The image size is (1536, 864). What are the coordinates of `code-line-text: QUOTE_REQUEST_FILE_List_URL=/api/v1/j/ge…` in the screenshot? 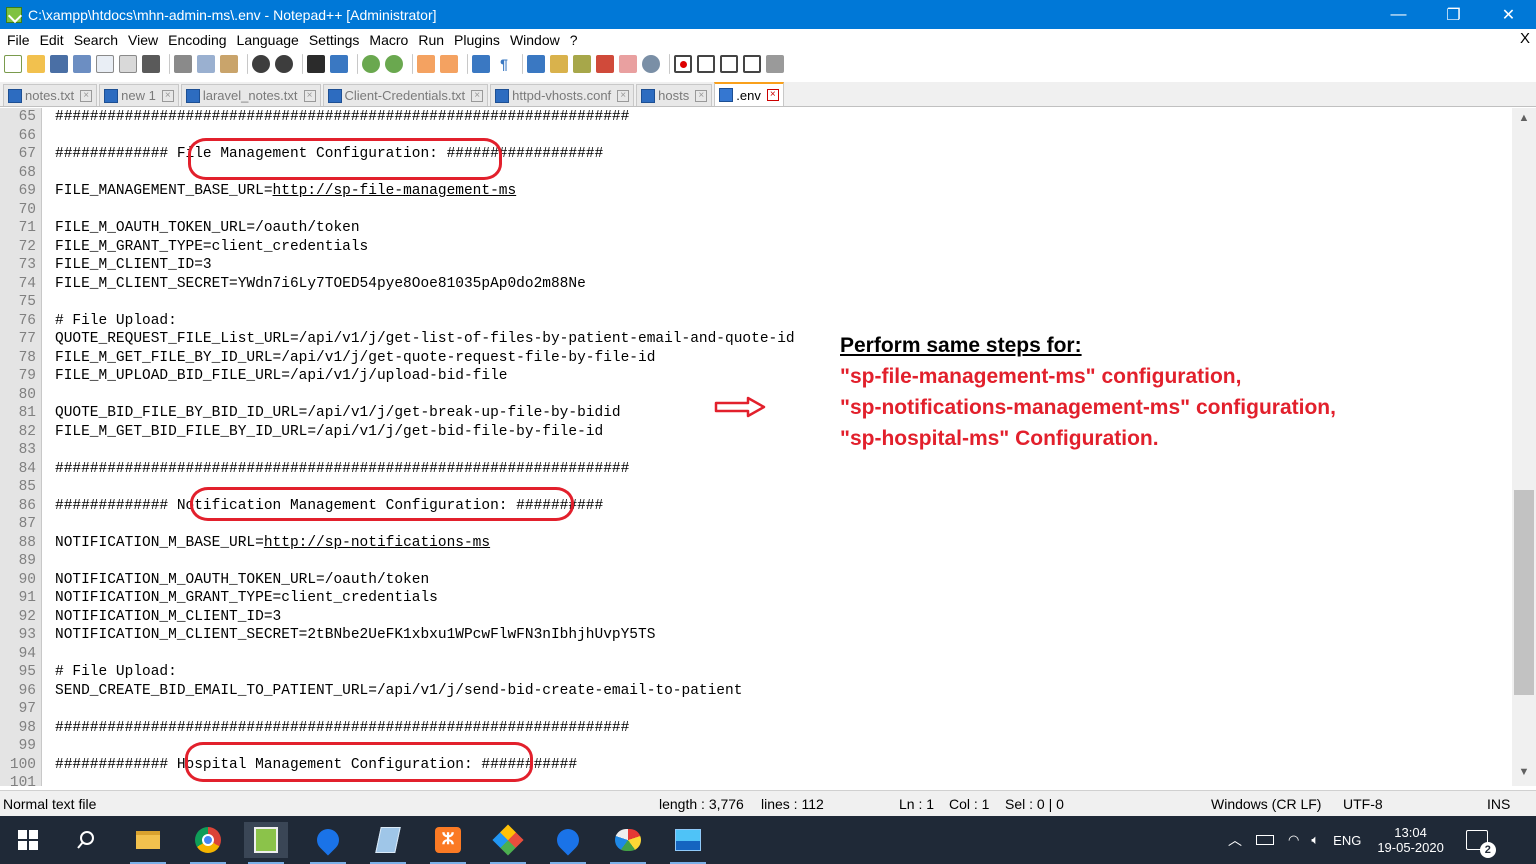 It's located at (425, 339).